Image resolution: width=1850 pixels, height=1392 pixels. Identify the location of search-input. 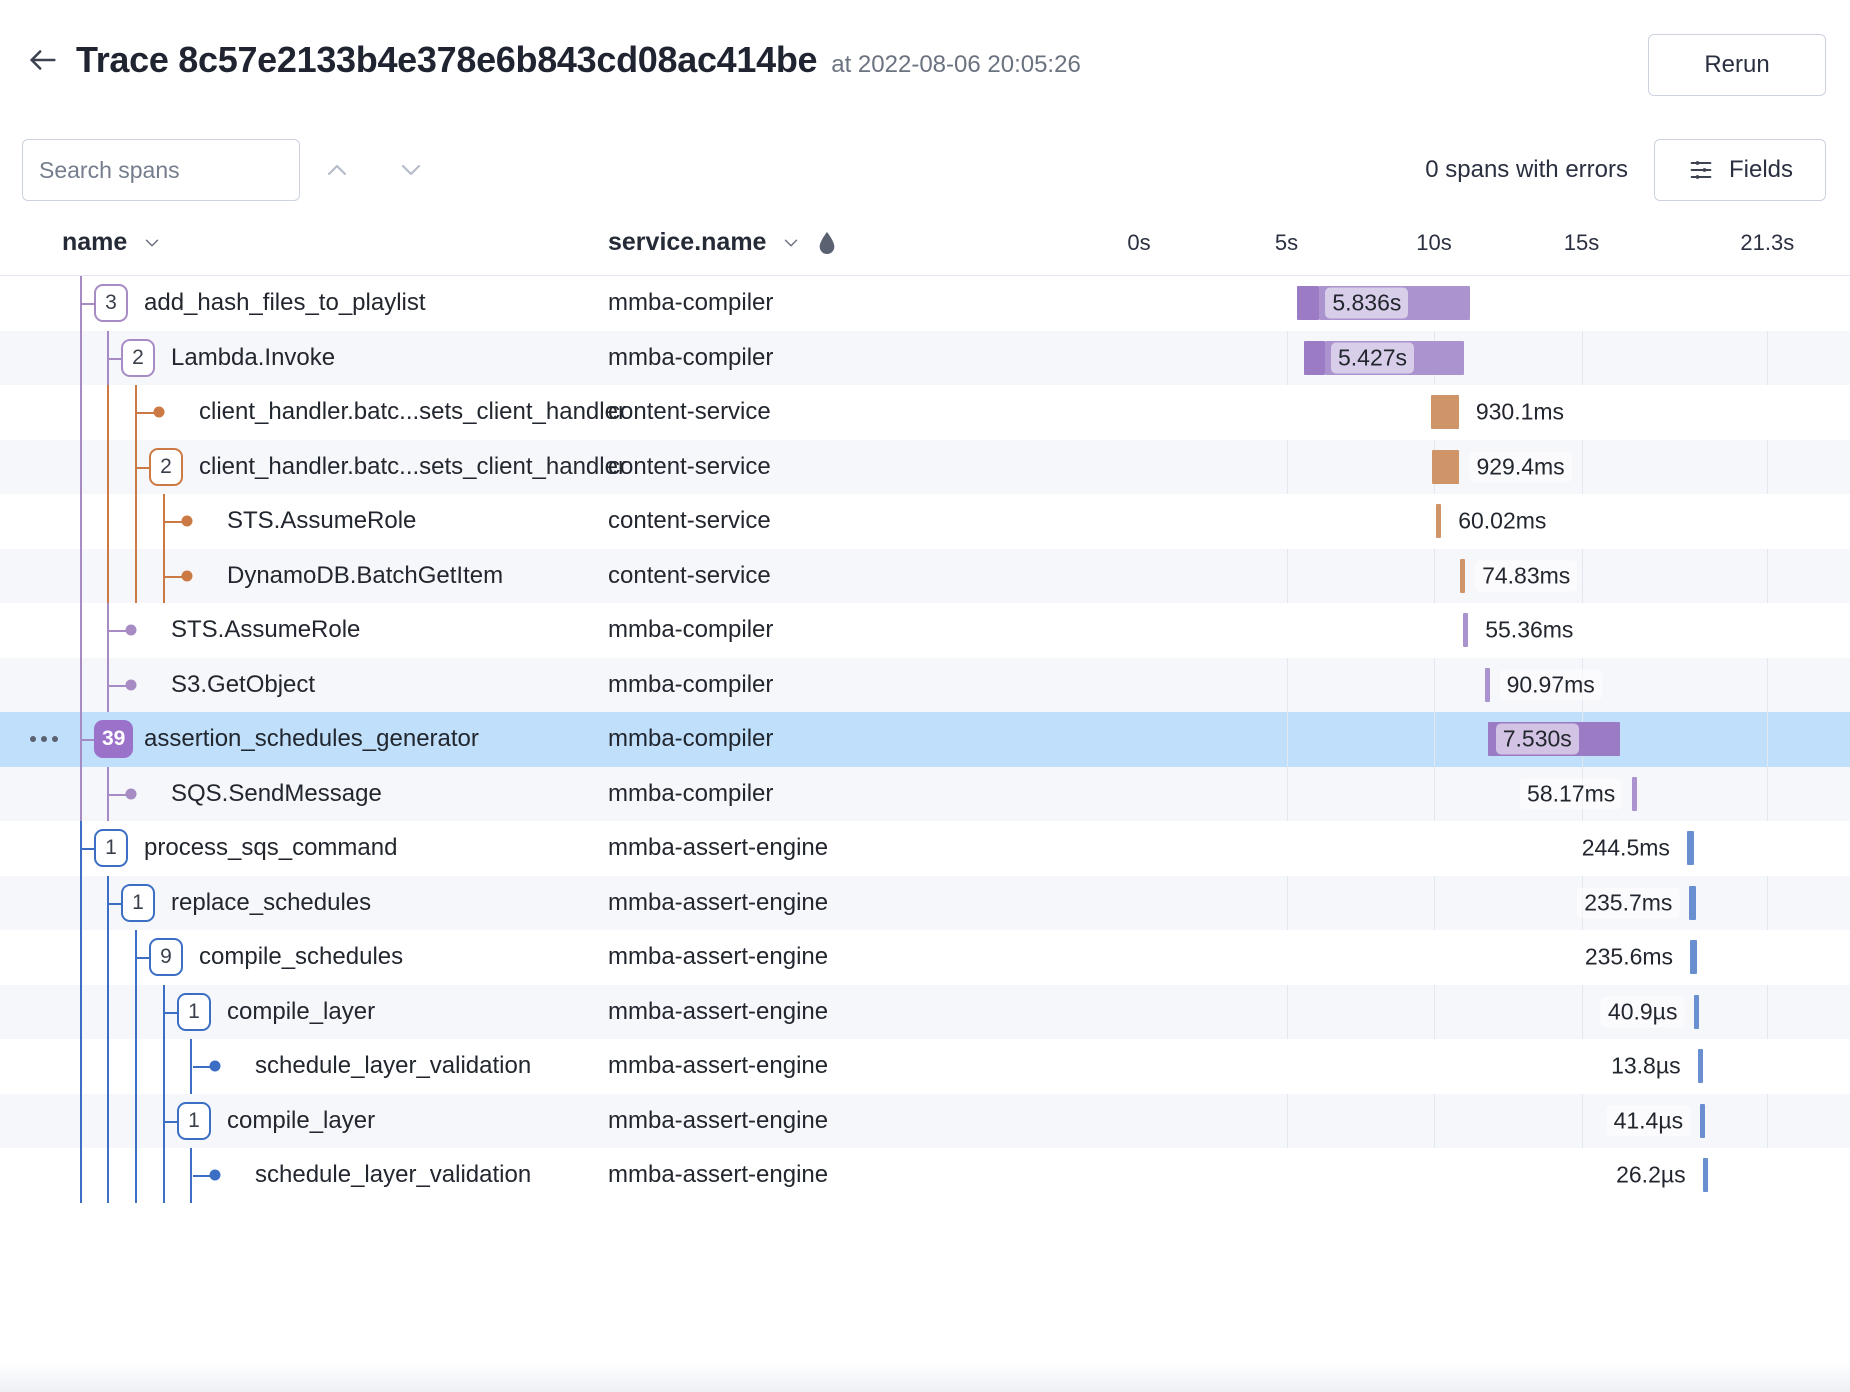
(161, 170).